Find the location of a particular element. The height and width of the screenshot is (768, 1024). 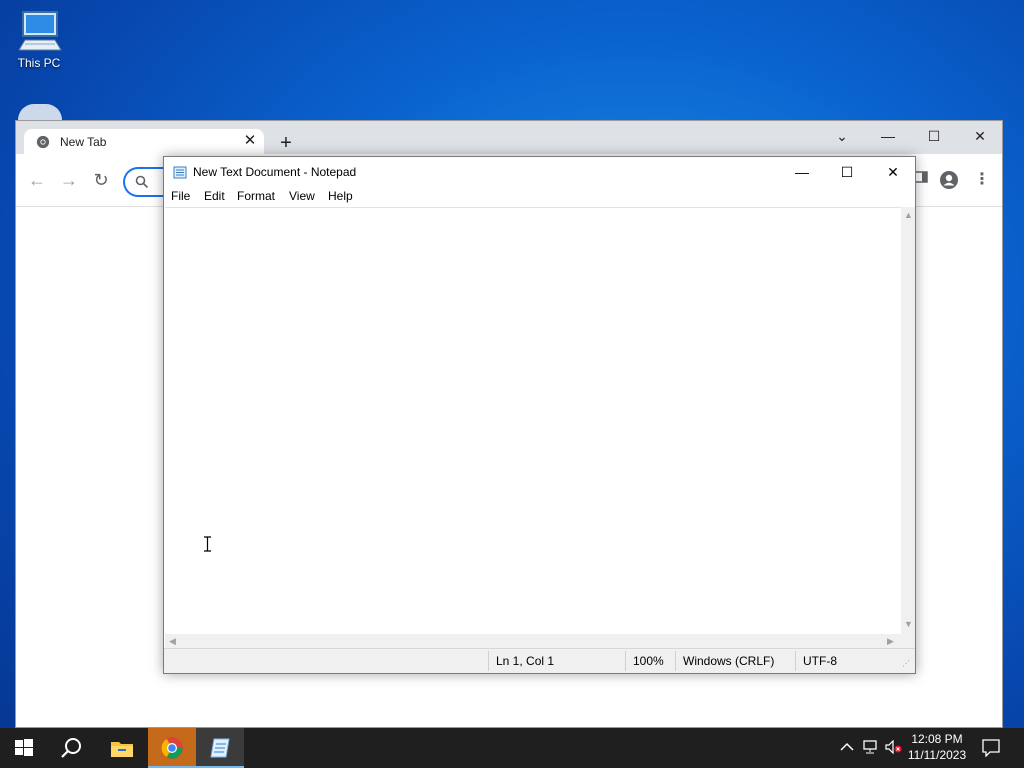

status-zoom: 100% is located at coordinates (648, 661).